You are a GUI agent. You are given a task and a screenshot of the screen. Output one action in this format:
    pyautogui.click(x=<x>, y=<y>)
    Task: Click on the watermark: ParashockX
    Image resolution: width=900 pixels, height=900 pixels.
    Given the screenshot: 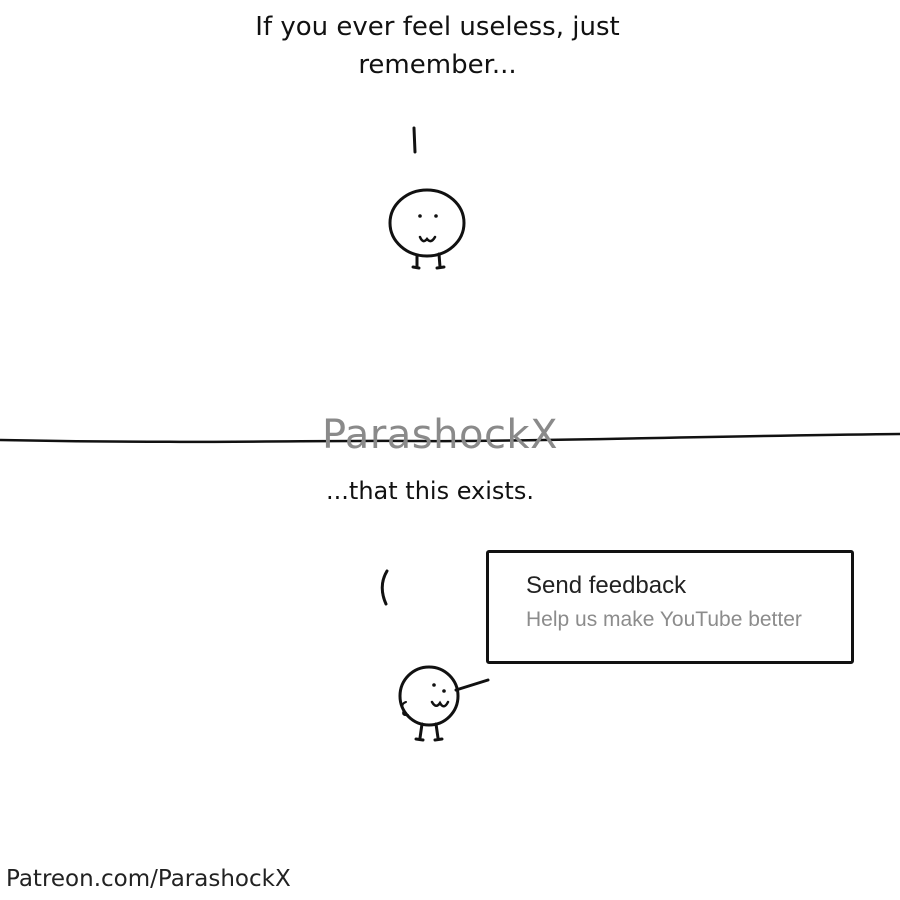 What is the action you would take?
    pyautogui.click(x=439, y=435)
    